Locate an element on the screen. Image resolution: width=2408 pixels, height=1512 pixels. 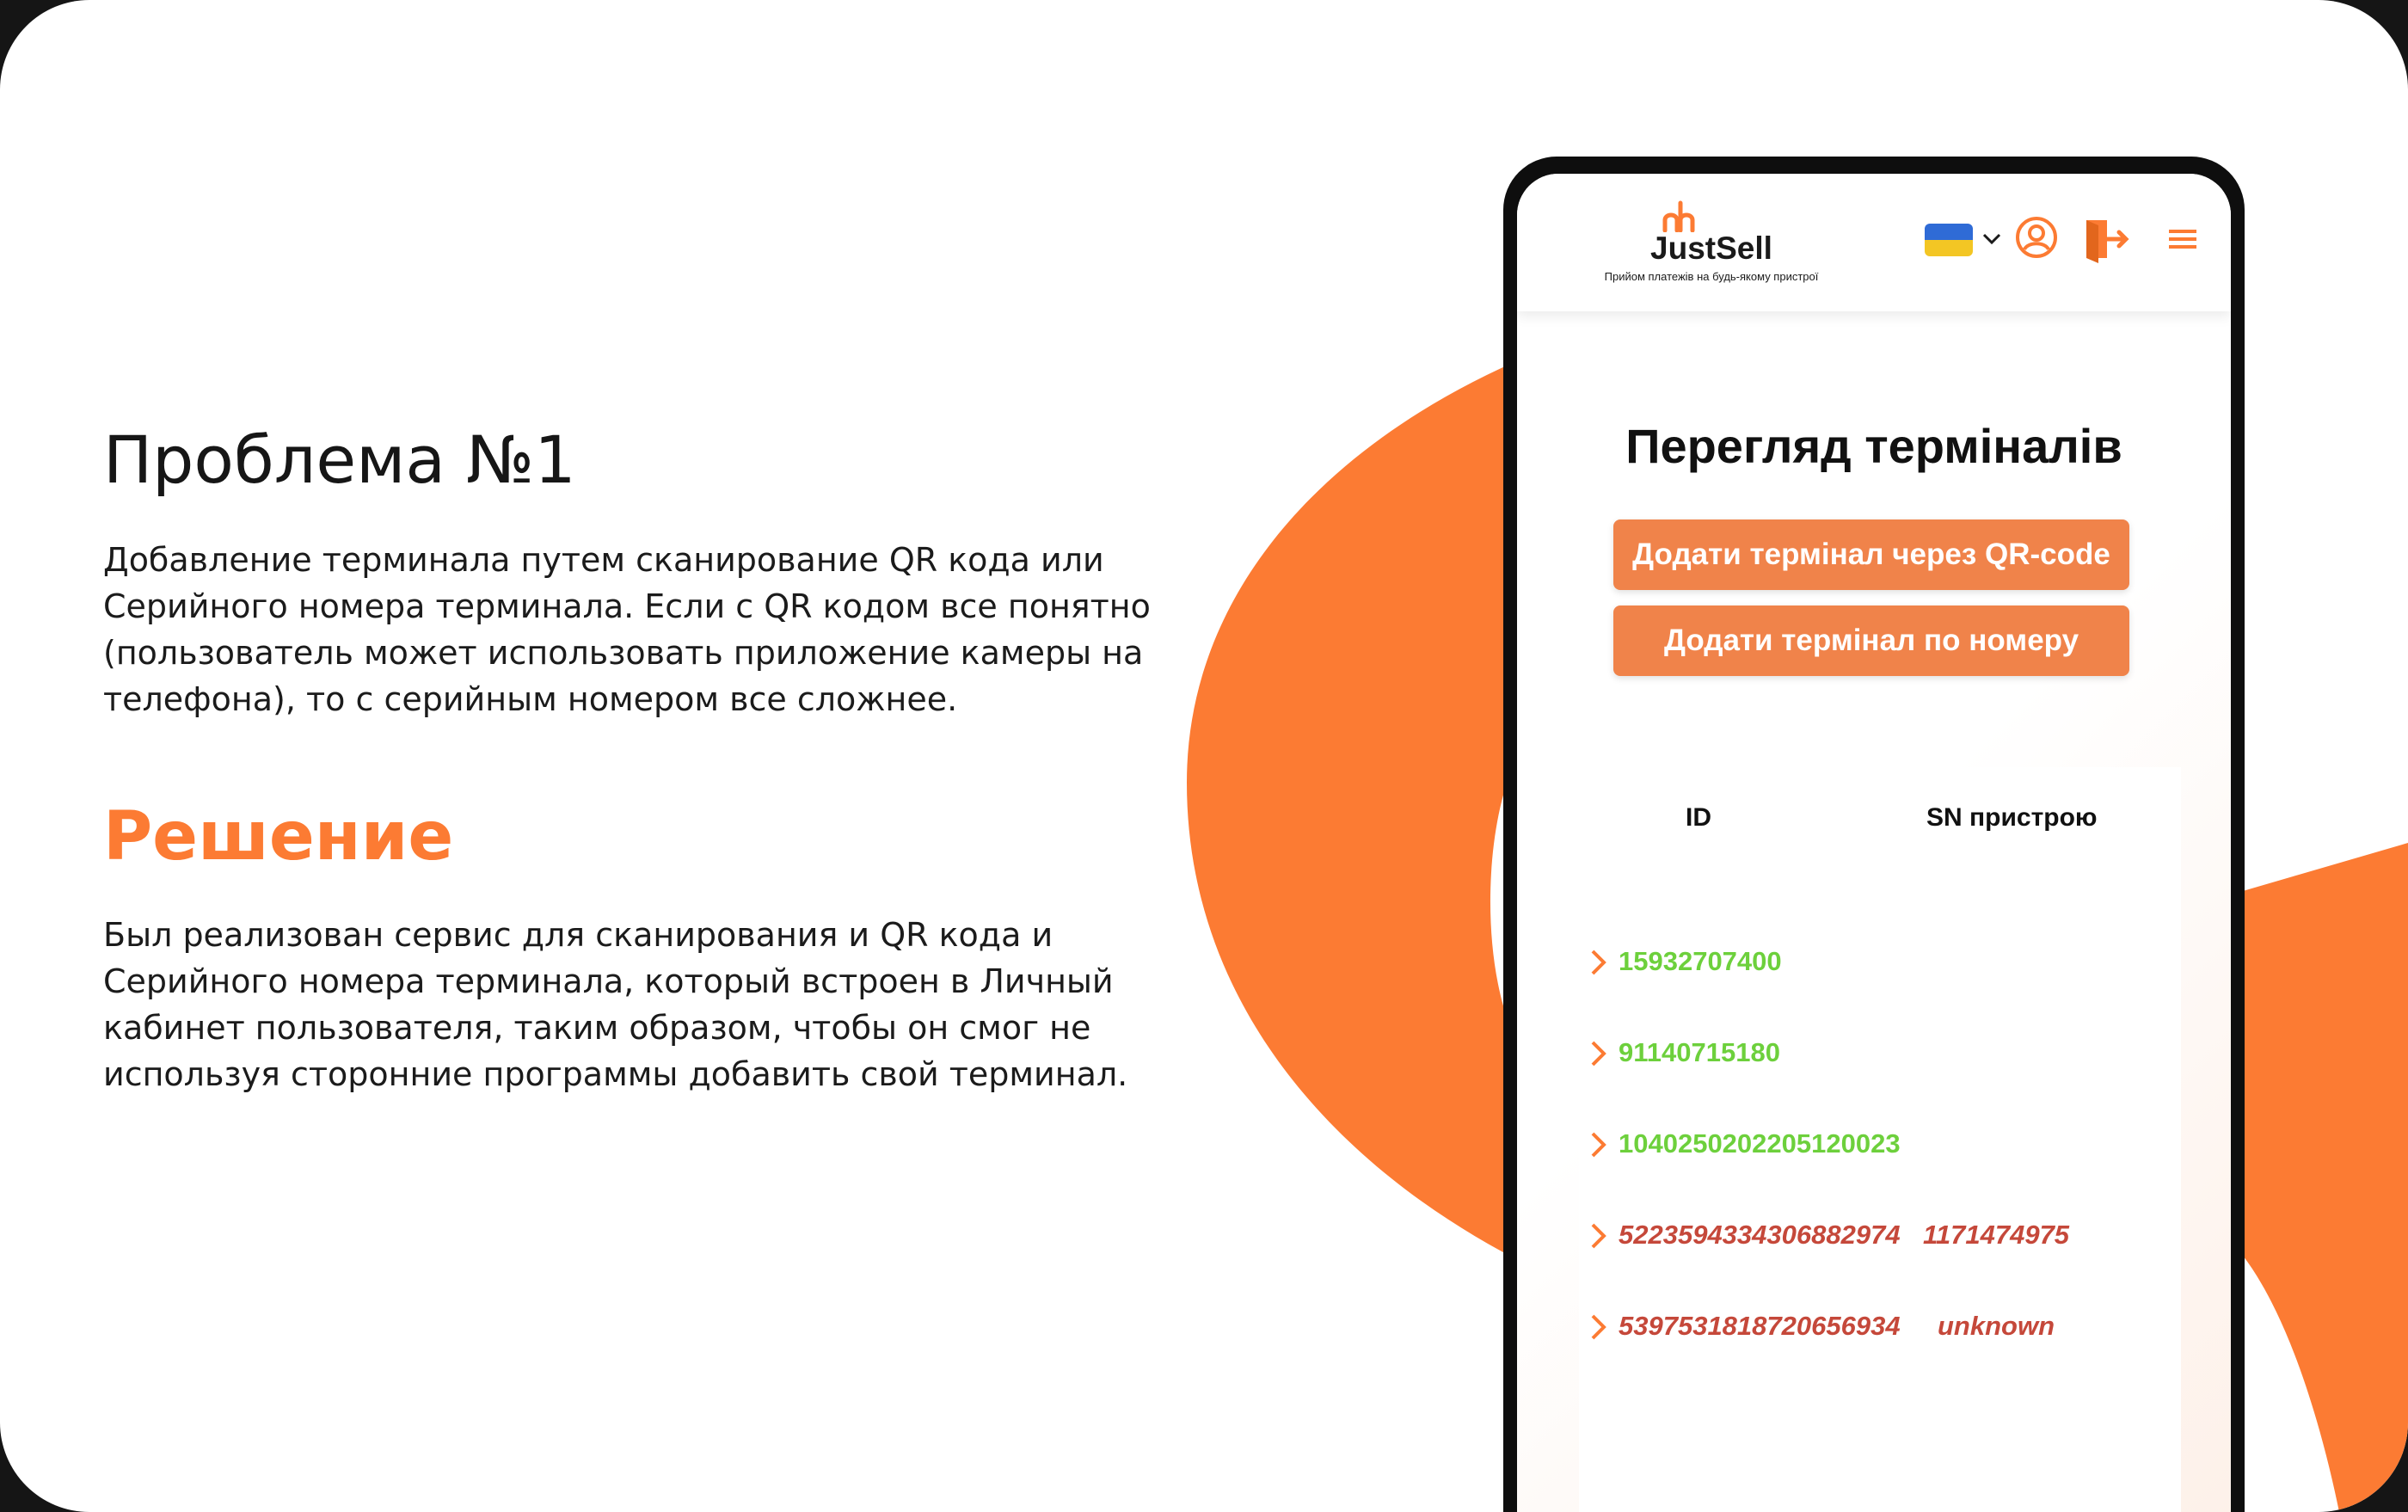
user-profile-icon is located at coordinates (2037, 237).